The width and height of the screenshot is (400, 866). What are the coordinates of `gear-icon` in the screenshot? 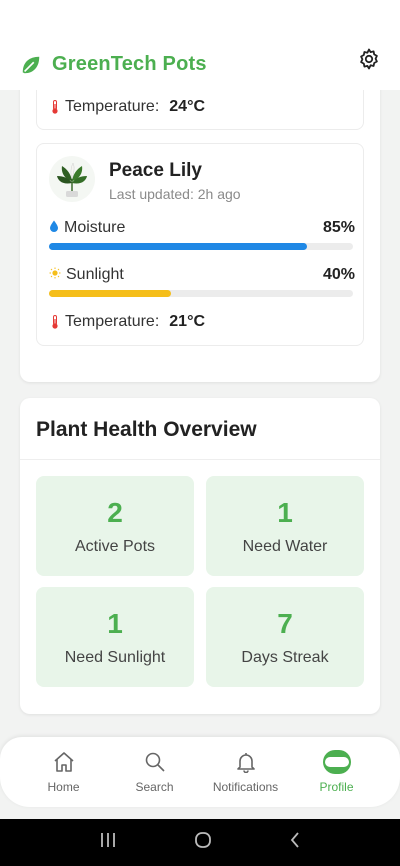 It's located at (369, 61).